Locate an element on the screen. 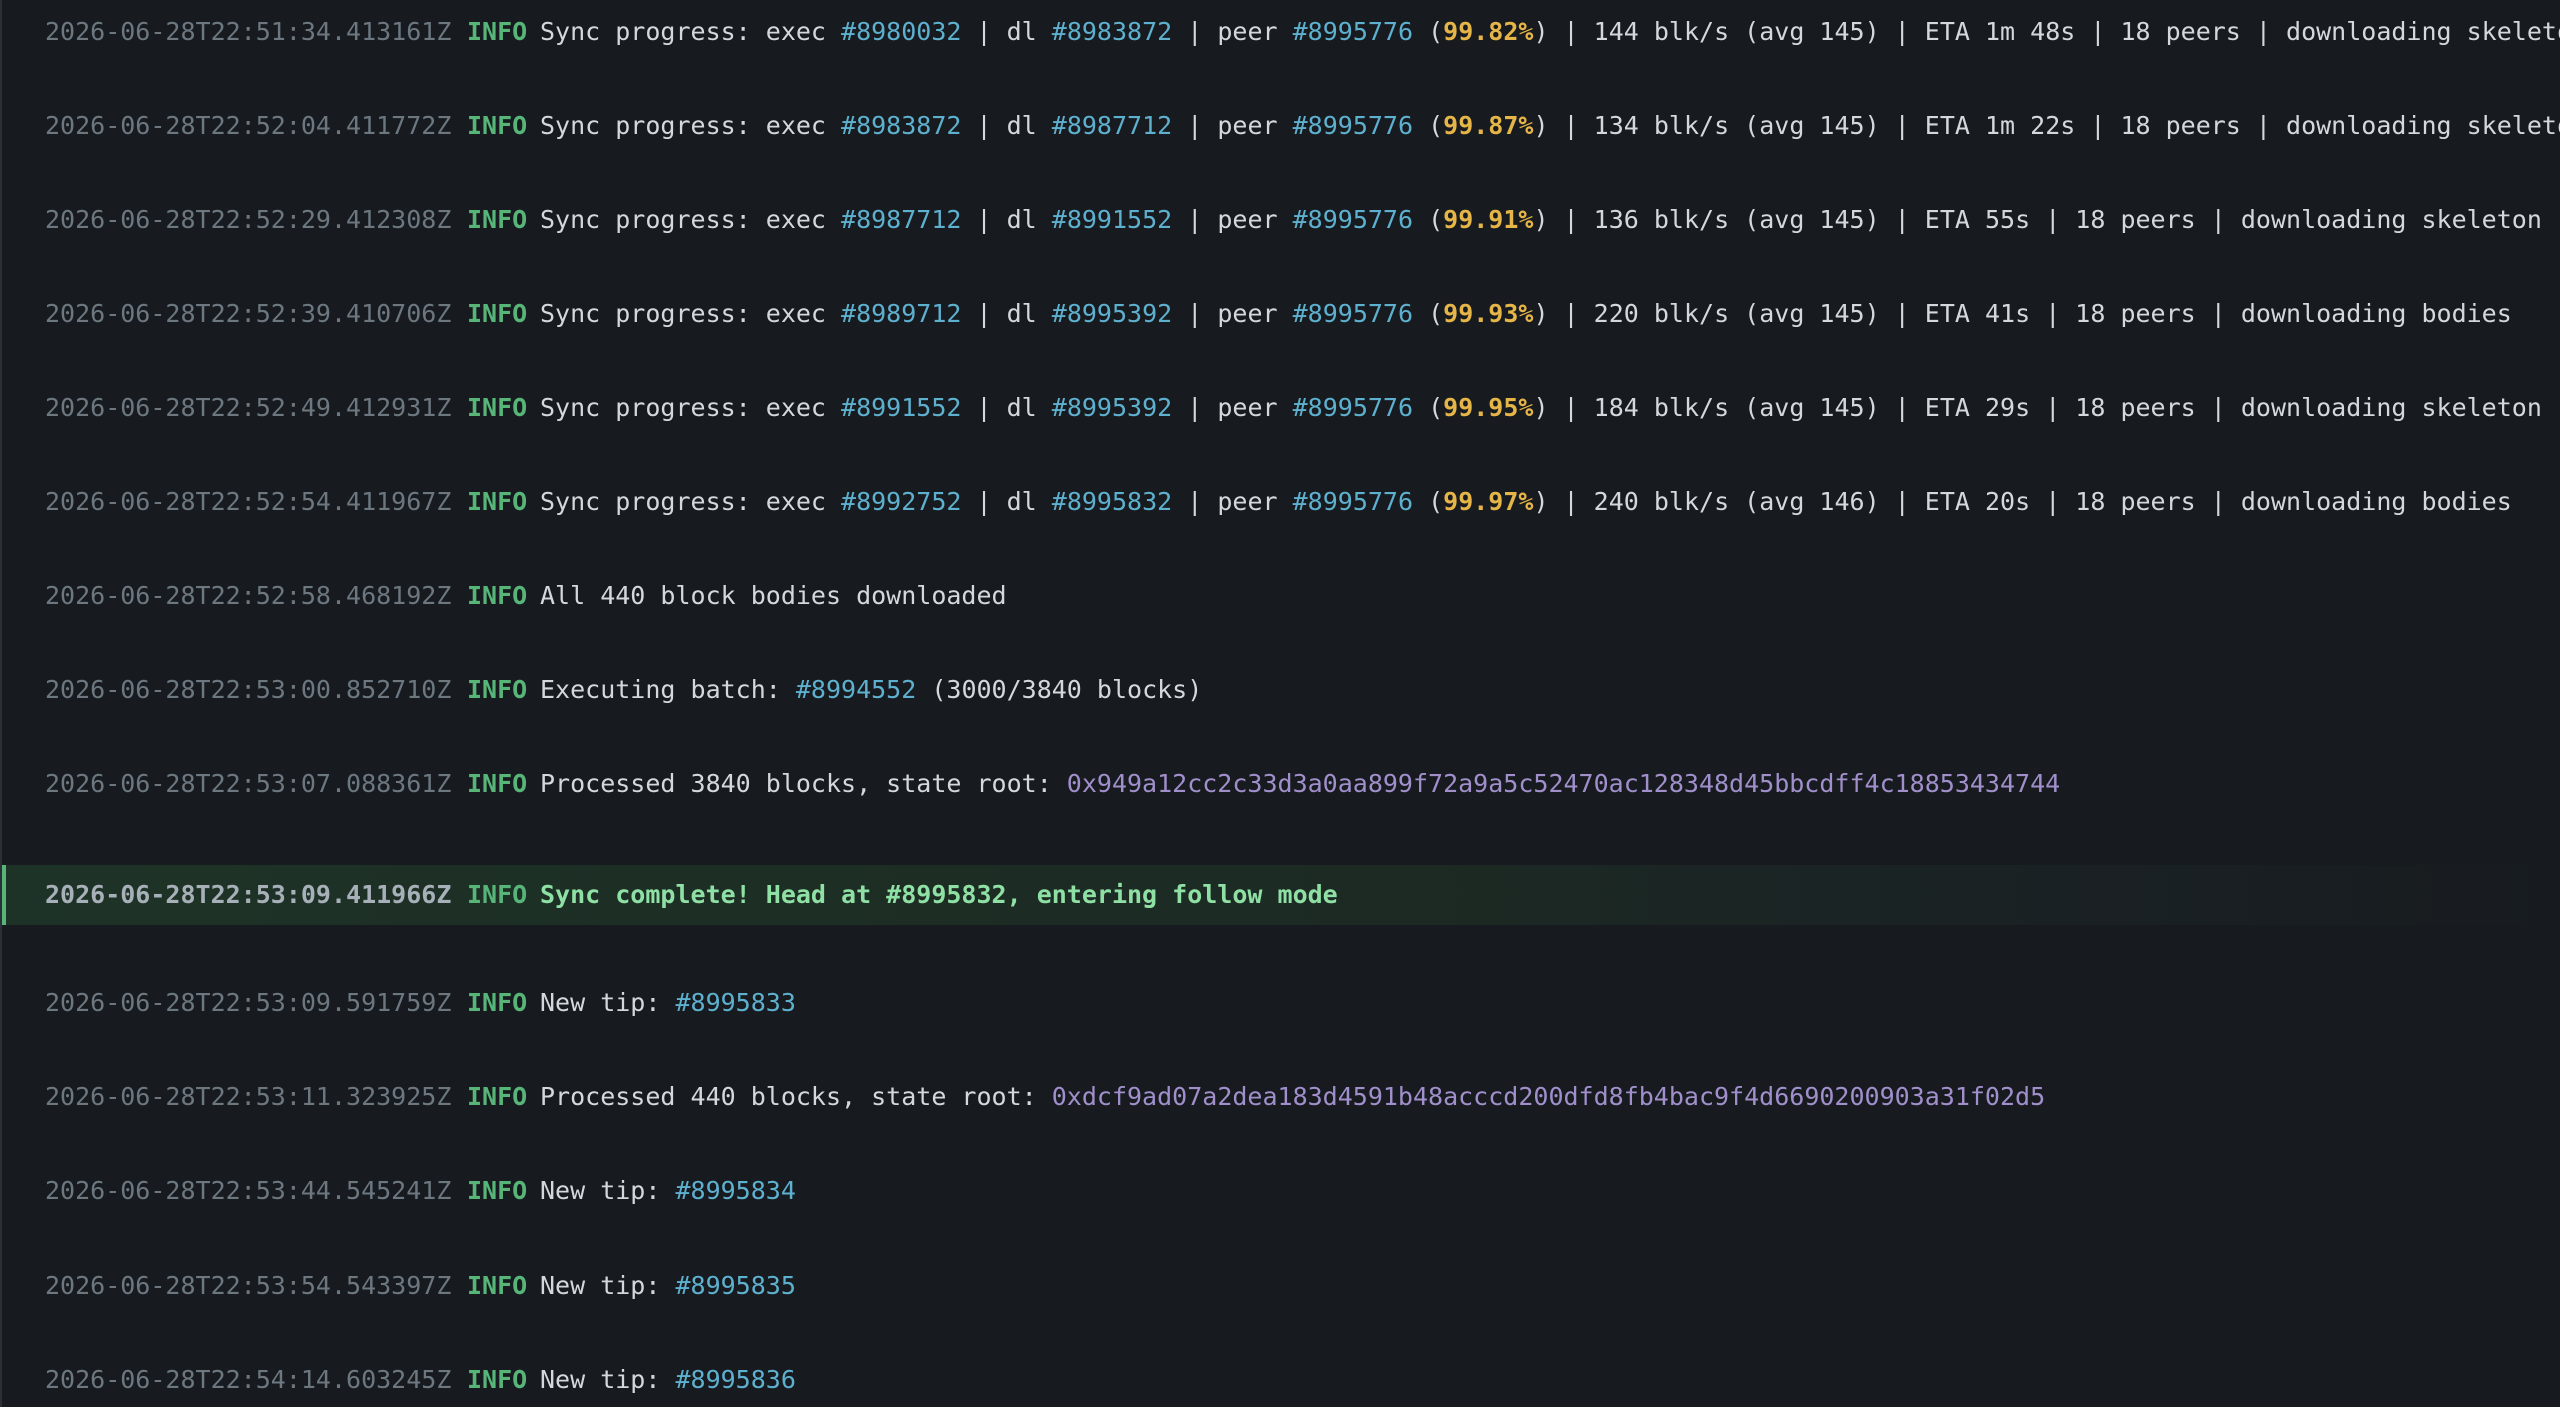  block-number: #8994552 is located at coordinates (856, 689).